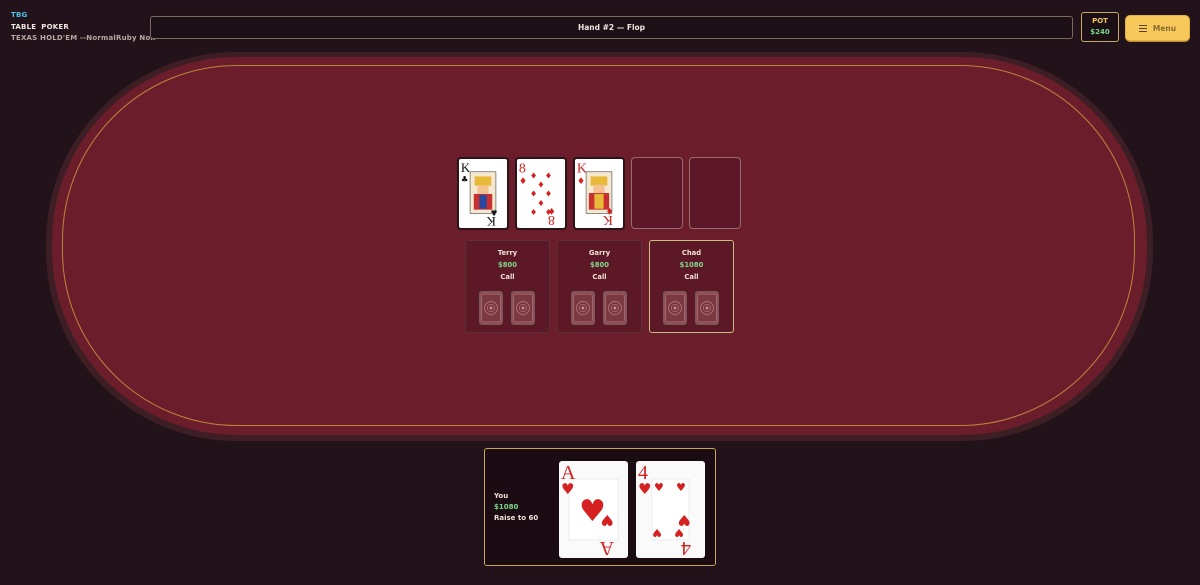  Describe the element at coordinates (516, 518) in the screenshot. I see `hero-action: Raise to 60` at that location.